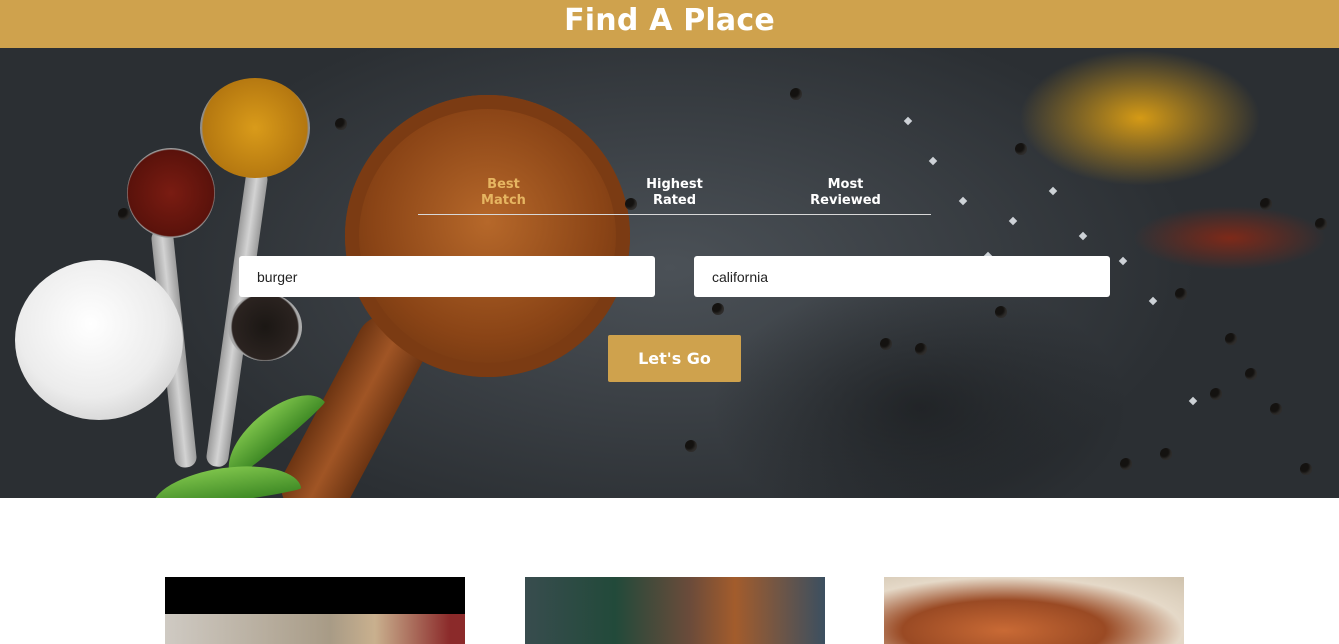 The width and height of the screenshot is (1339, 644). I want to click on garlic-decor, so click(99, 340).